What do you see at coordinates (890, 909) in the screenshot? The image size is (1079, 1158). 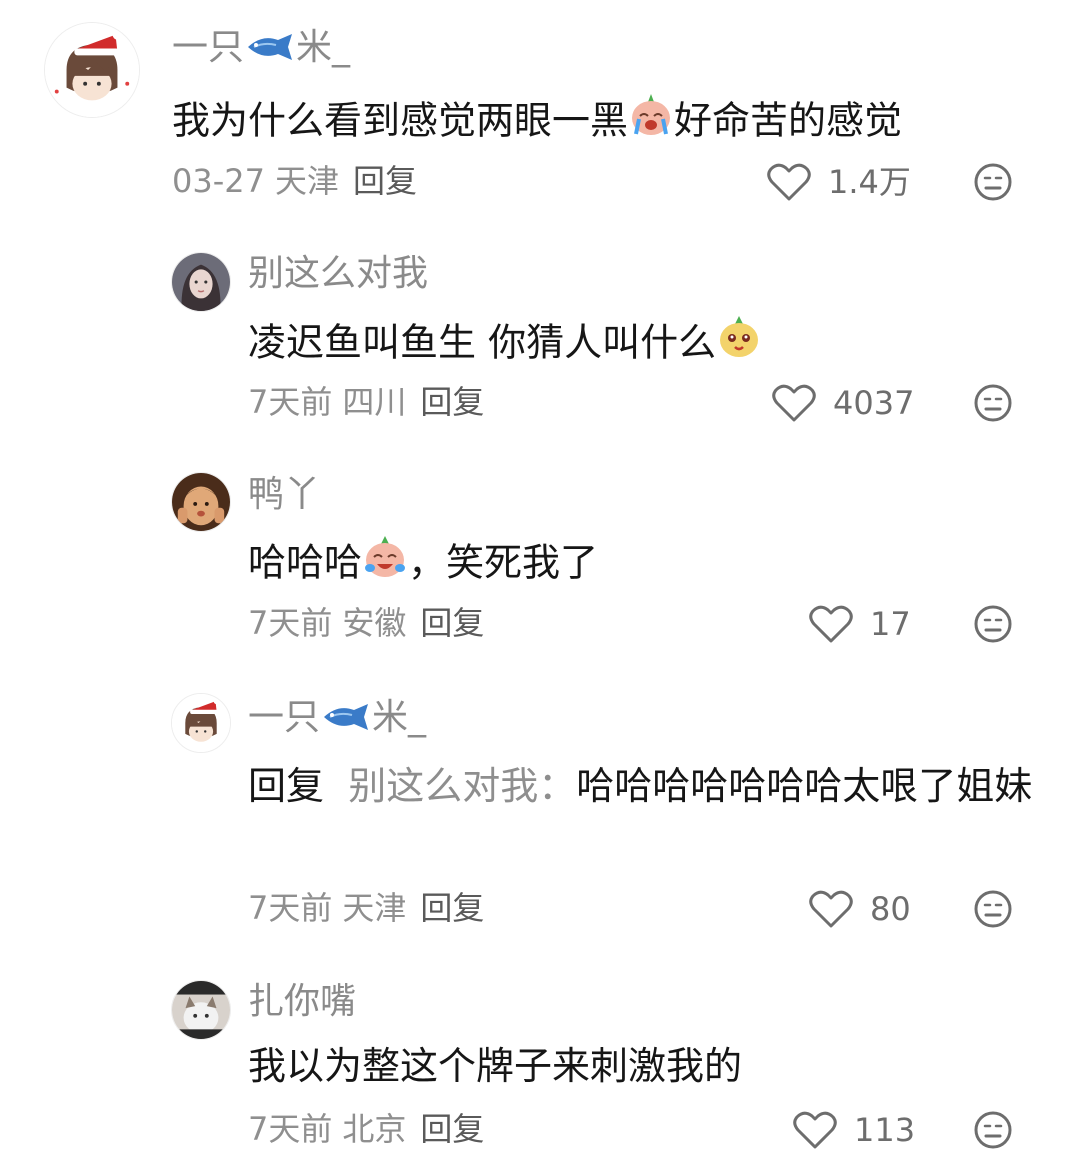 I see `like-count: 80` at bounding box center [890, 909].